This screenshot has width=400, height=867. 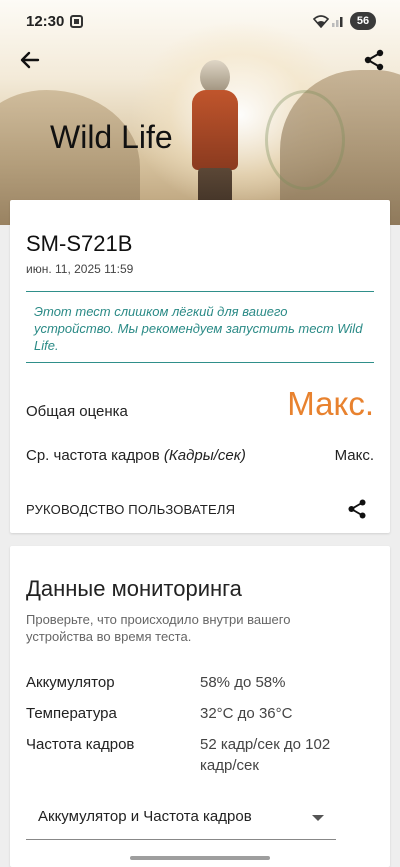 What do you see at coordinates (321, 21) in the screenshot?
I see `wifi-icon` at bounding box center [321, 21].